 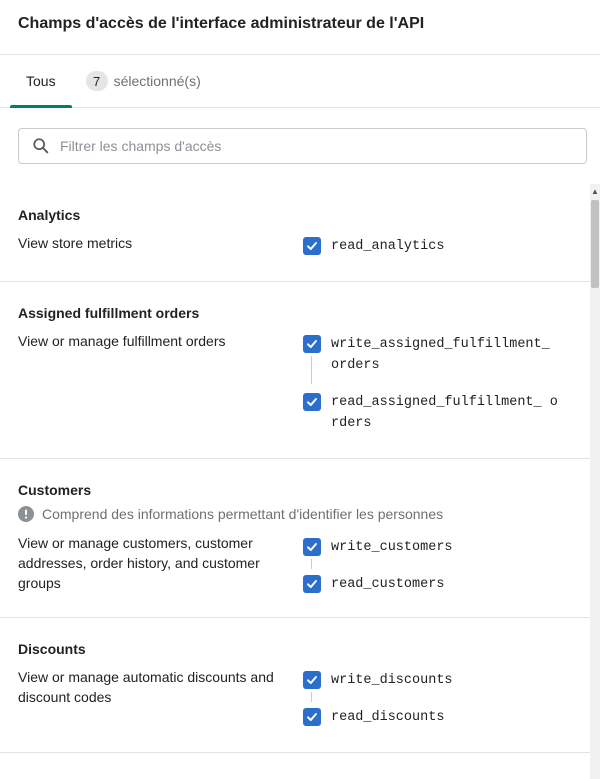 What do you see at coordinates (41, 146) in the screenshot?
I see `search-icon` at bounding box center [41, 146].